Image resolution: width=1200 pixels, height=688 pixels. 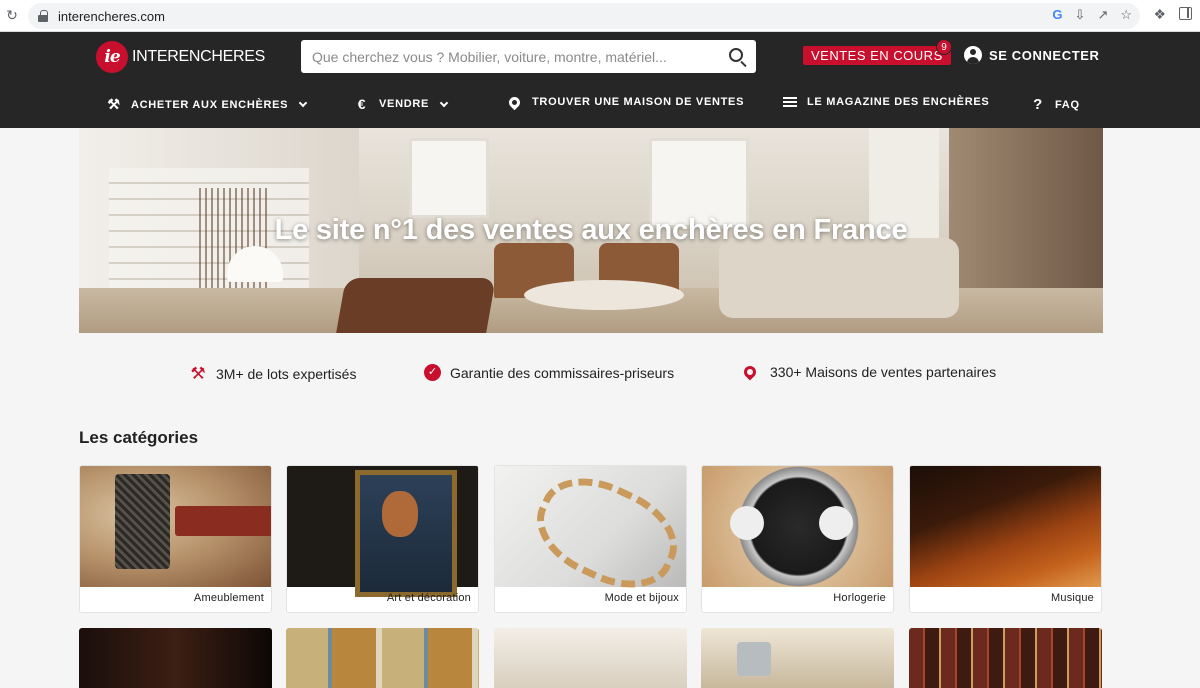 I want to click on category-label: Ameublement, so click(x=228, y=598).